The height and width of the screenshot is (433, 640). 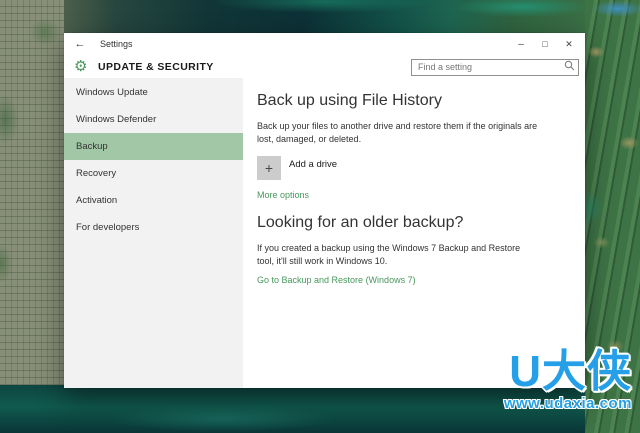 I want to click on sidebar-item-recovery: Recovery, so click(x=153, y=173).